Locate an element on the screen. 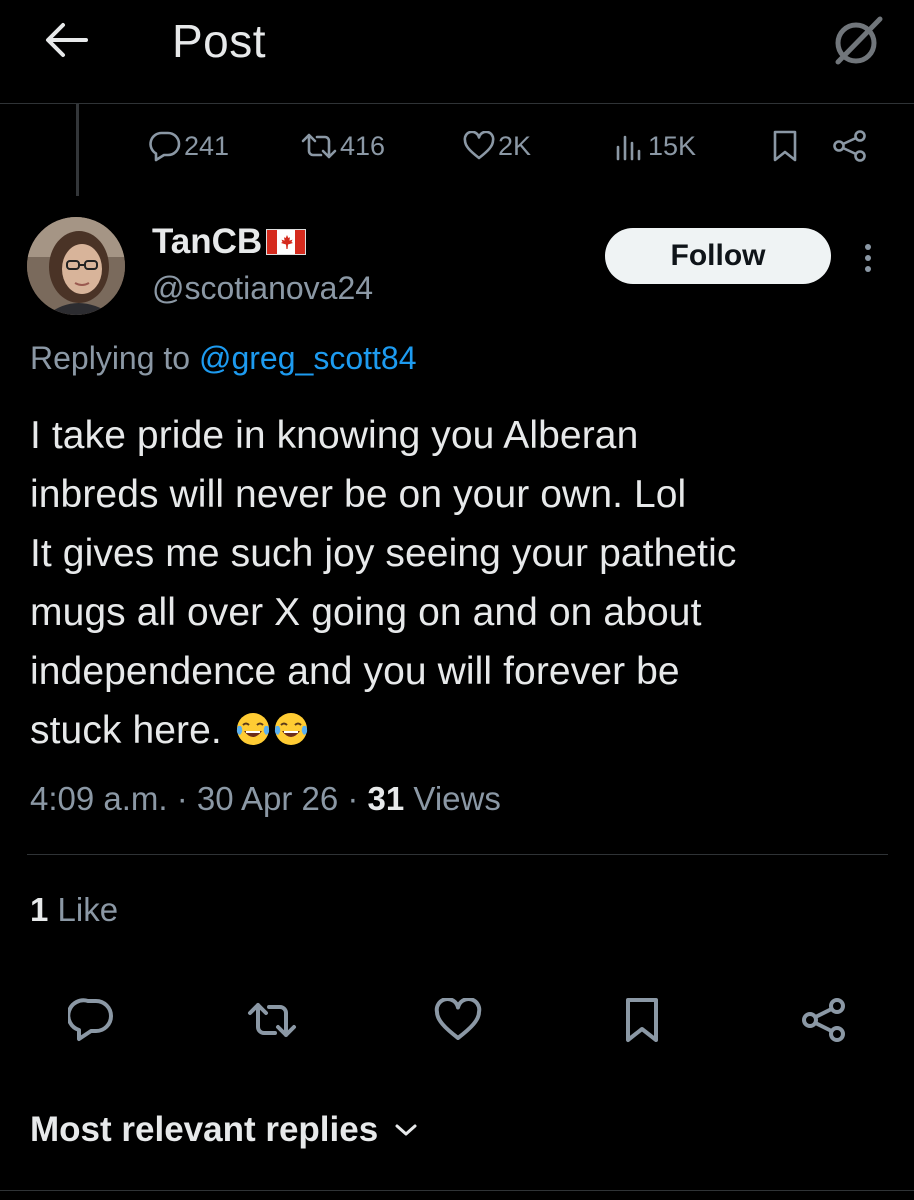  parent-like-count: 2K is located at coordinates (515, 145).